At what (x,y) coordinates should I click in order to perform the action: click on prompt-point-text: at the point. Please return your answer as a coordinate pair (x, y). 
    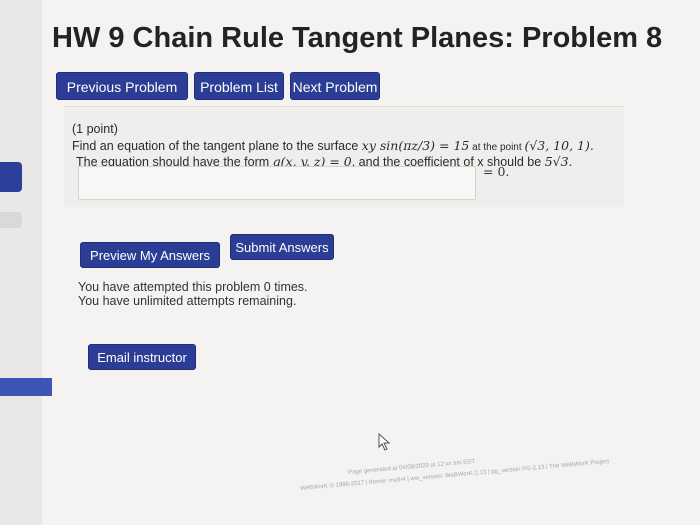
    Looking at the image, I should click on (497, 147).